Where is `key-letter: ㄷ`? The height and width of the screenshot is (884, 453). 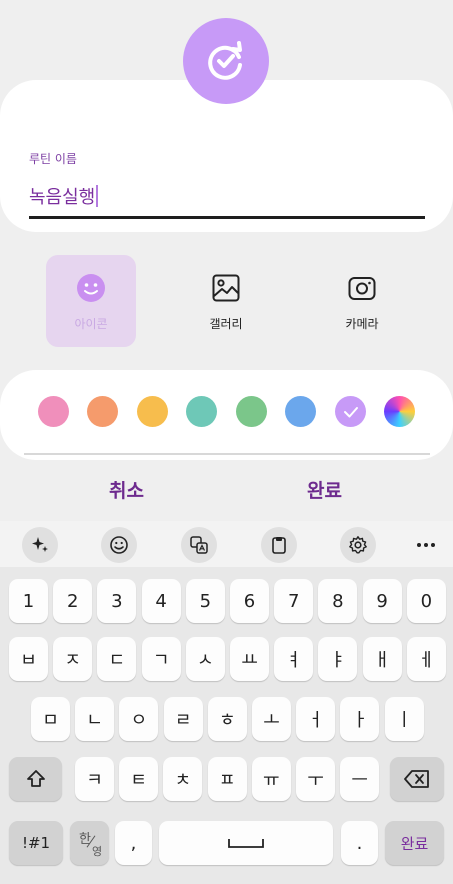 key-letter: ㄷ is located at coordinates (117, 659).